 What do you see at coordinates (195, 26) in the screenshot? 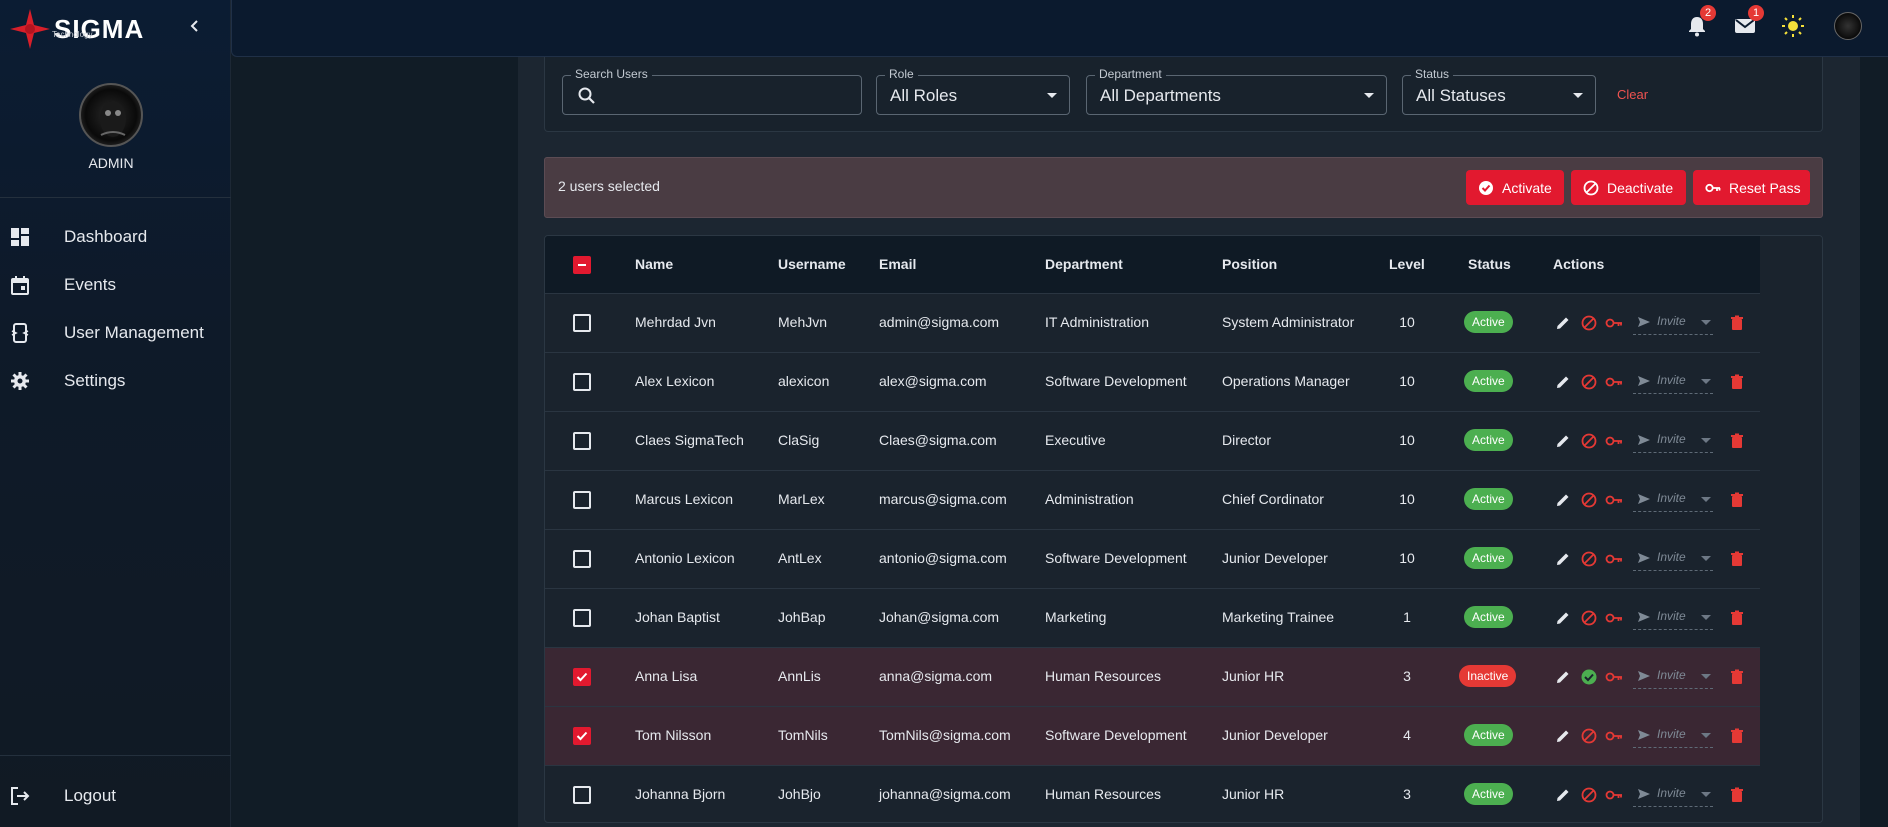
I see `collapse-sidebar-button` at bounding box center [195, 26].